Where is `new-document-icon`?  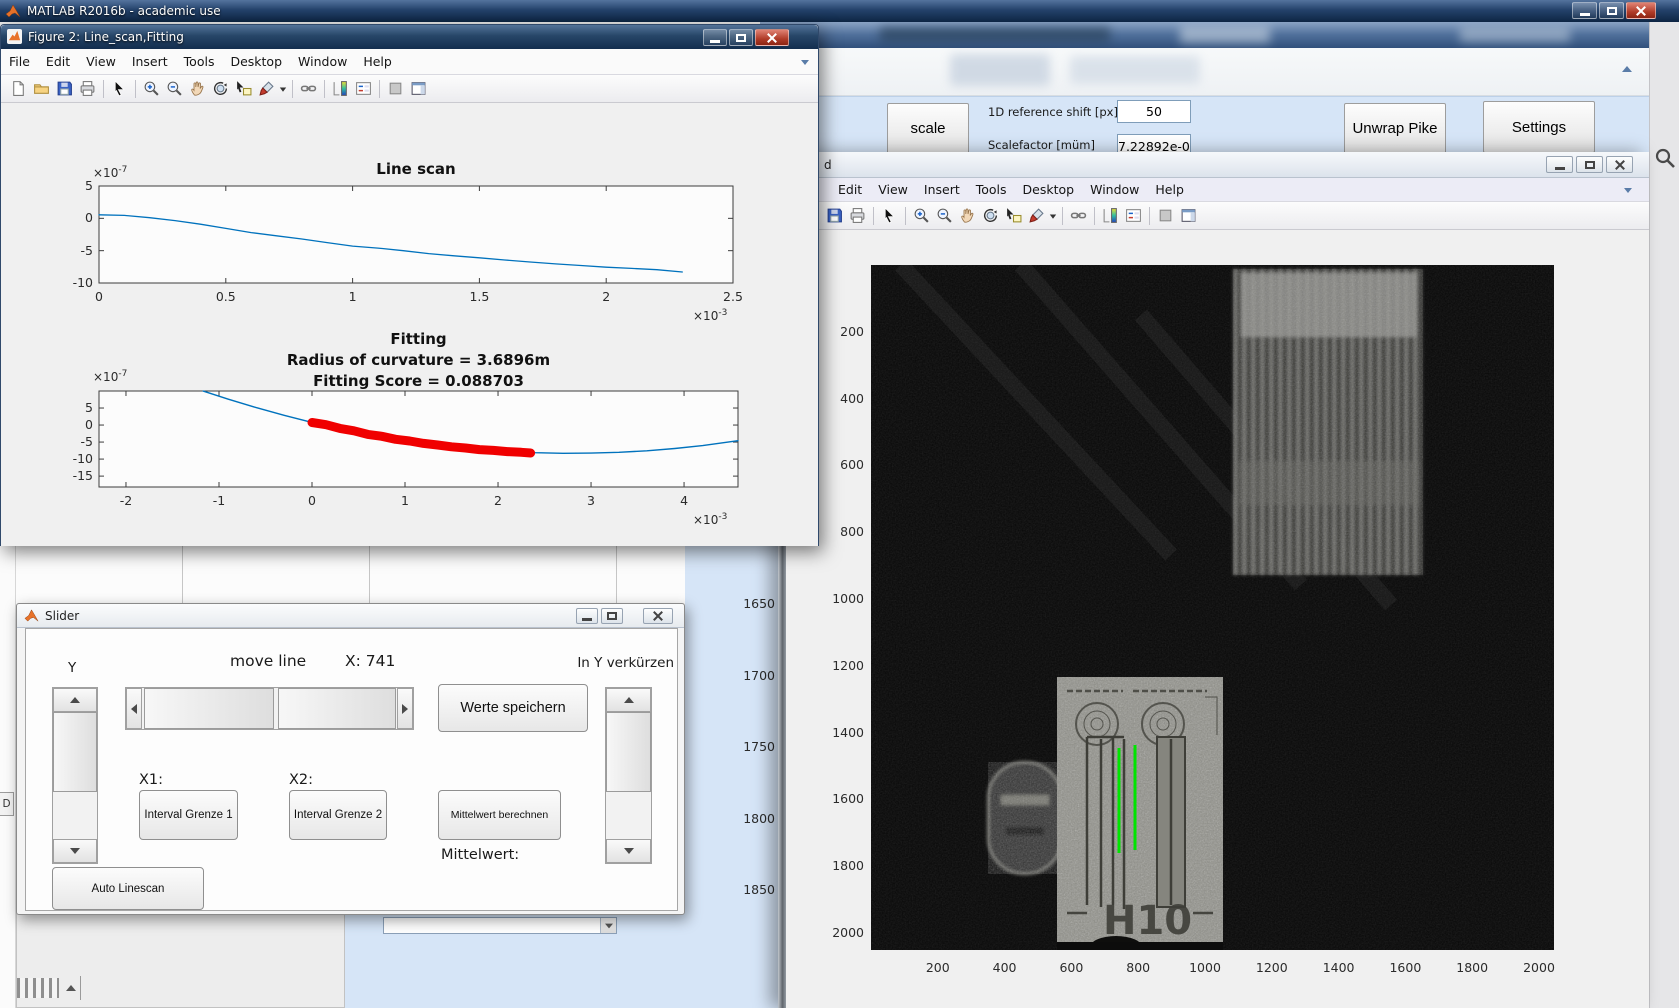
new-document-icon is located at coordinates (18, 88).